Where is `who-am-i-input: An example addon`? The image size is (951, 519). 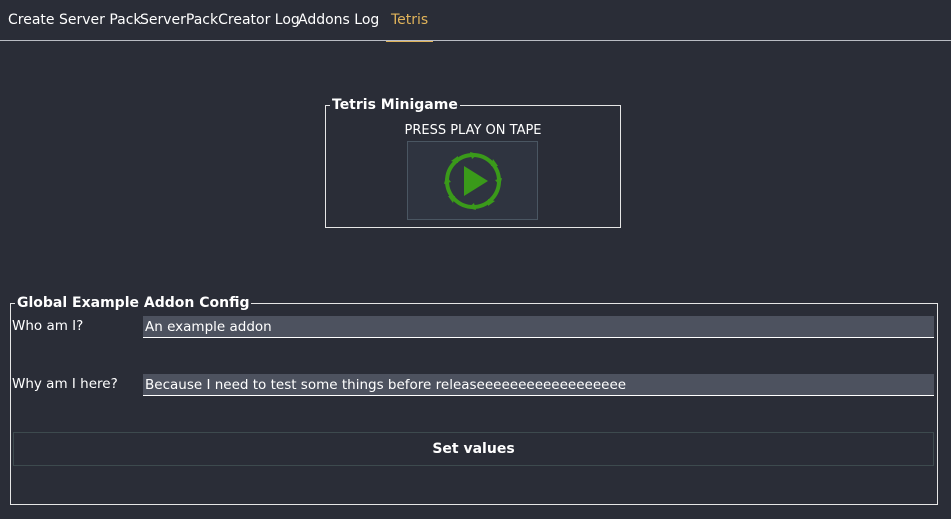
who-am-i-input: An example addon is located at coordinates (538, 327).